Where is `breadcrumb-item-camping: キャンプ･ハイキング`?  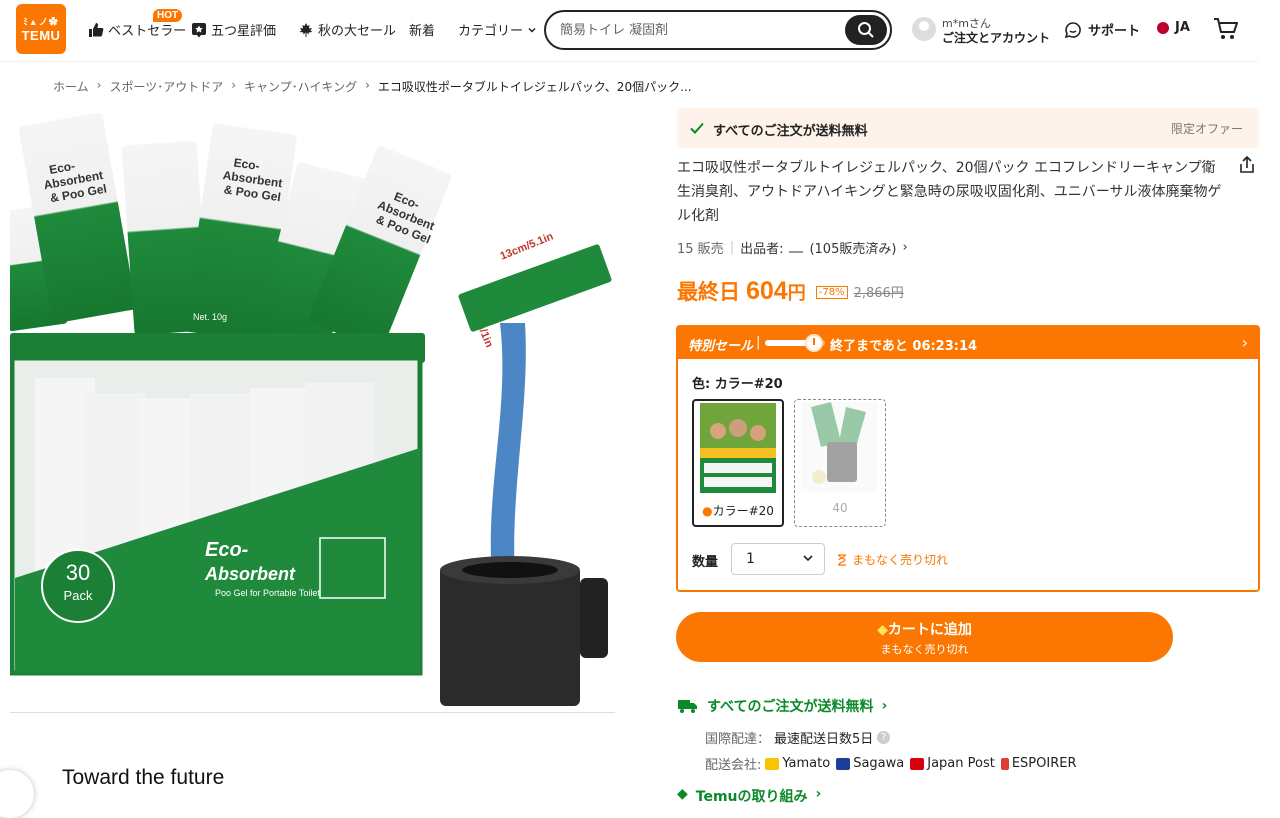 breadcrumb-item-camping: キャンプ･ハイキング is located at coordinates (300, 86).